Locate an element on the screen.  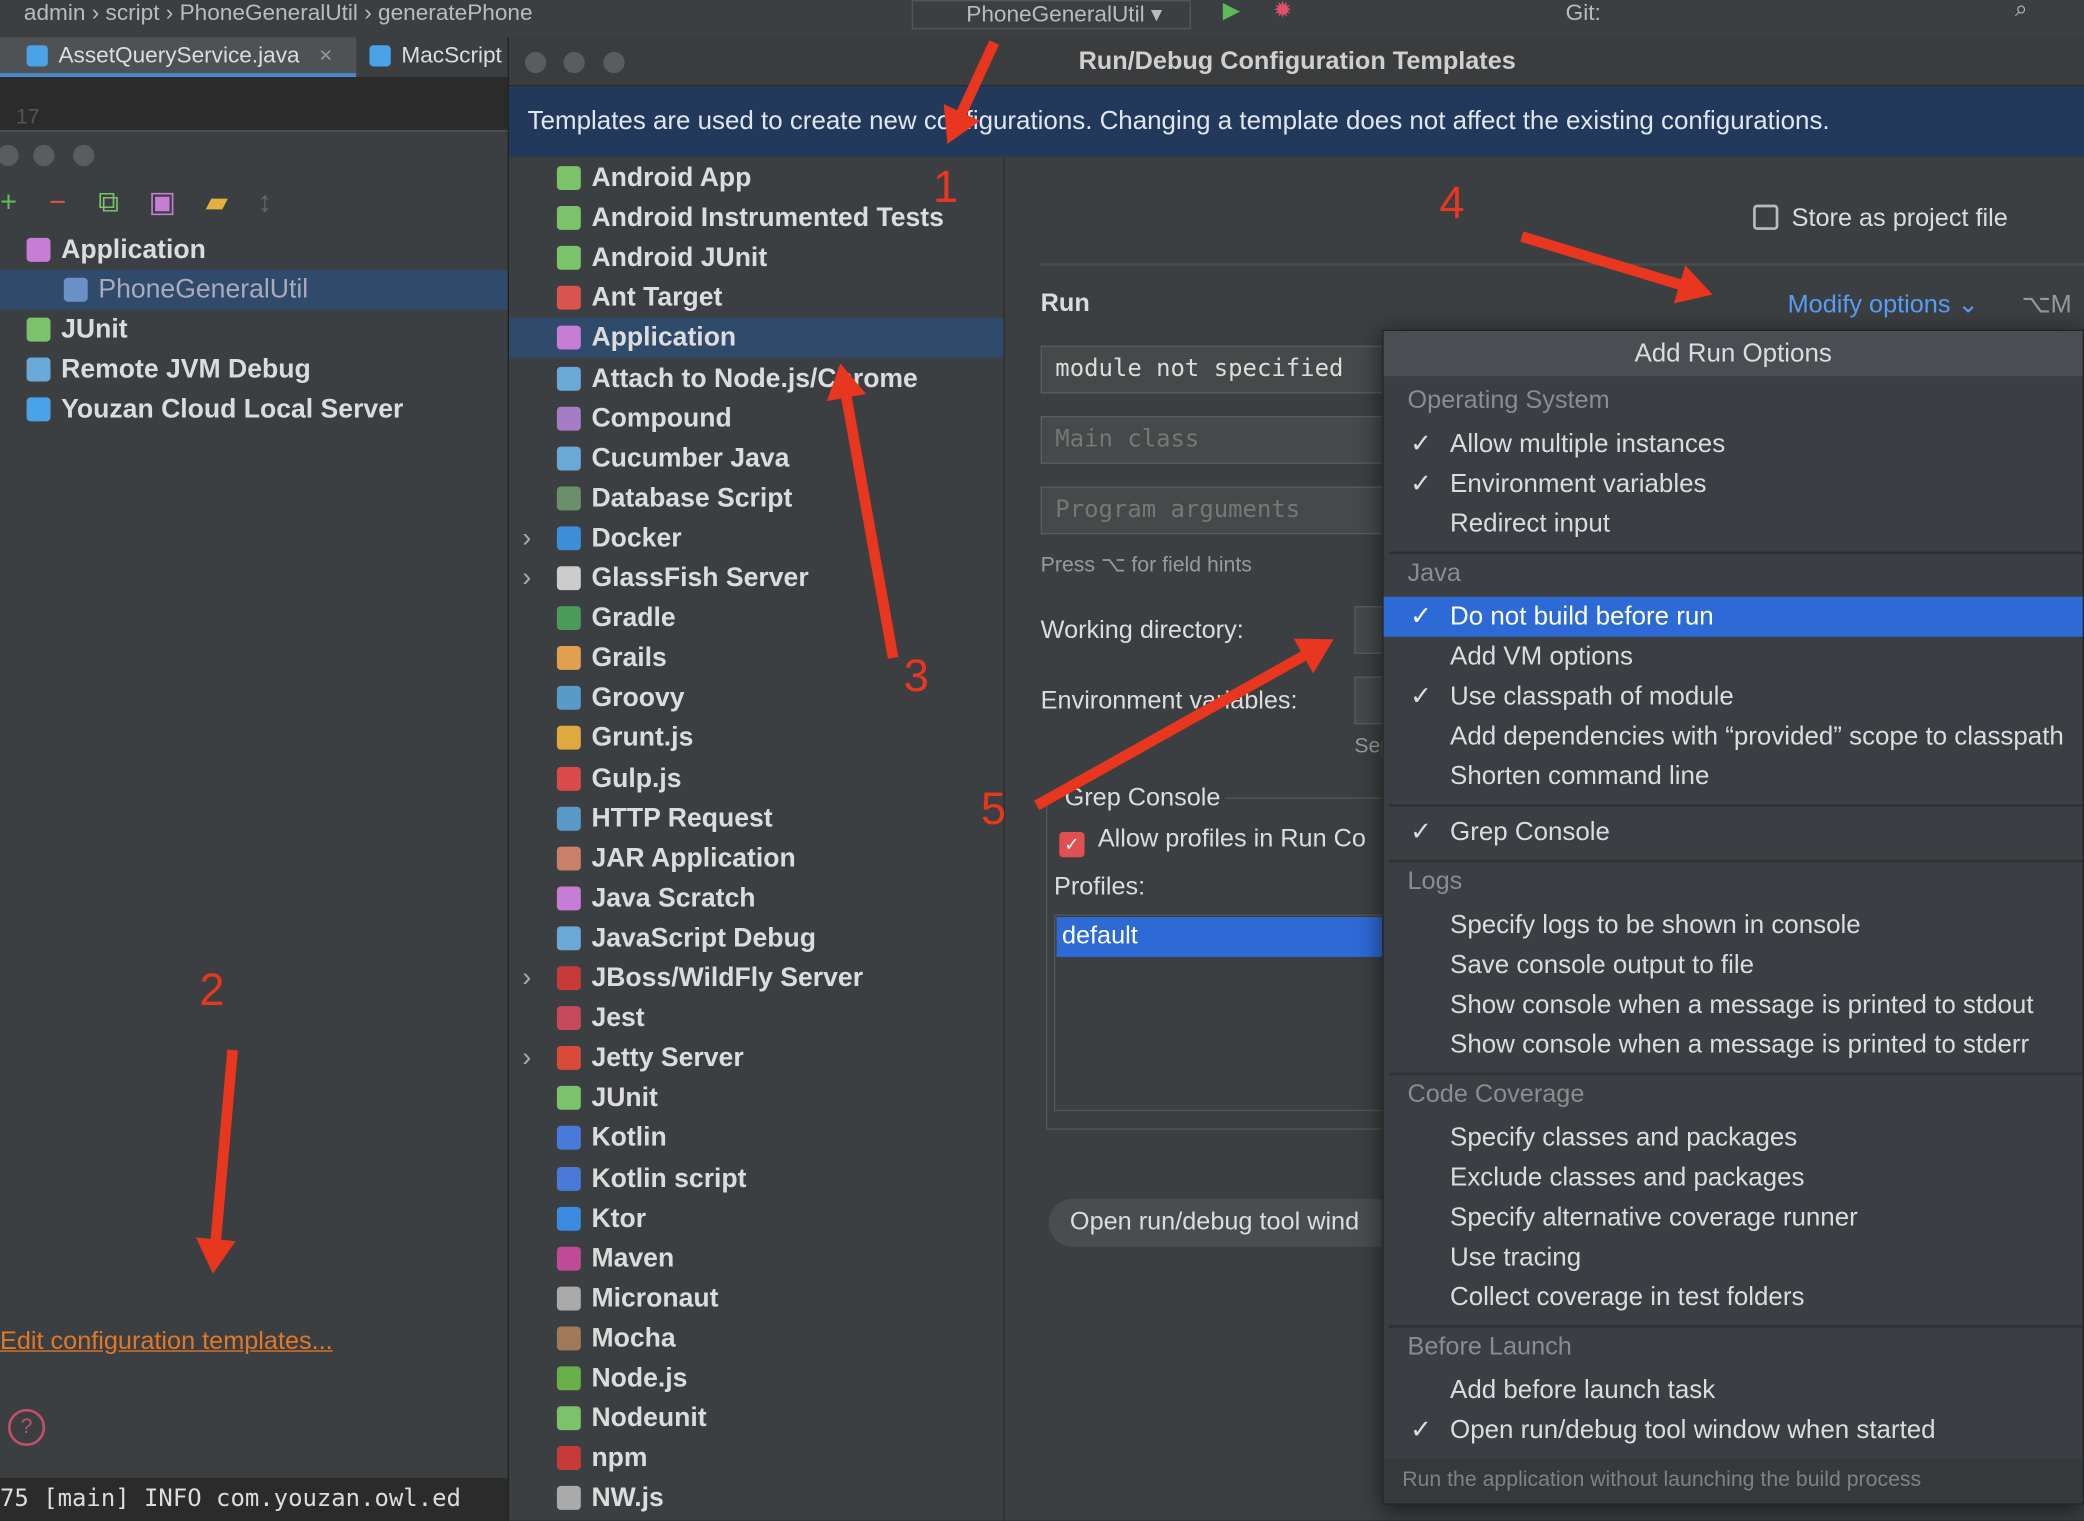
tree-item-label: Application is located at coordinates (133, 250).